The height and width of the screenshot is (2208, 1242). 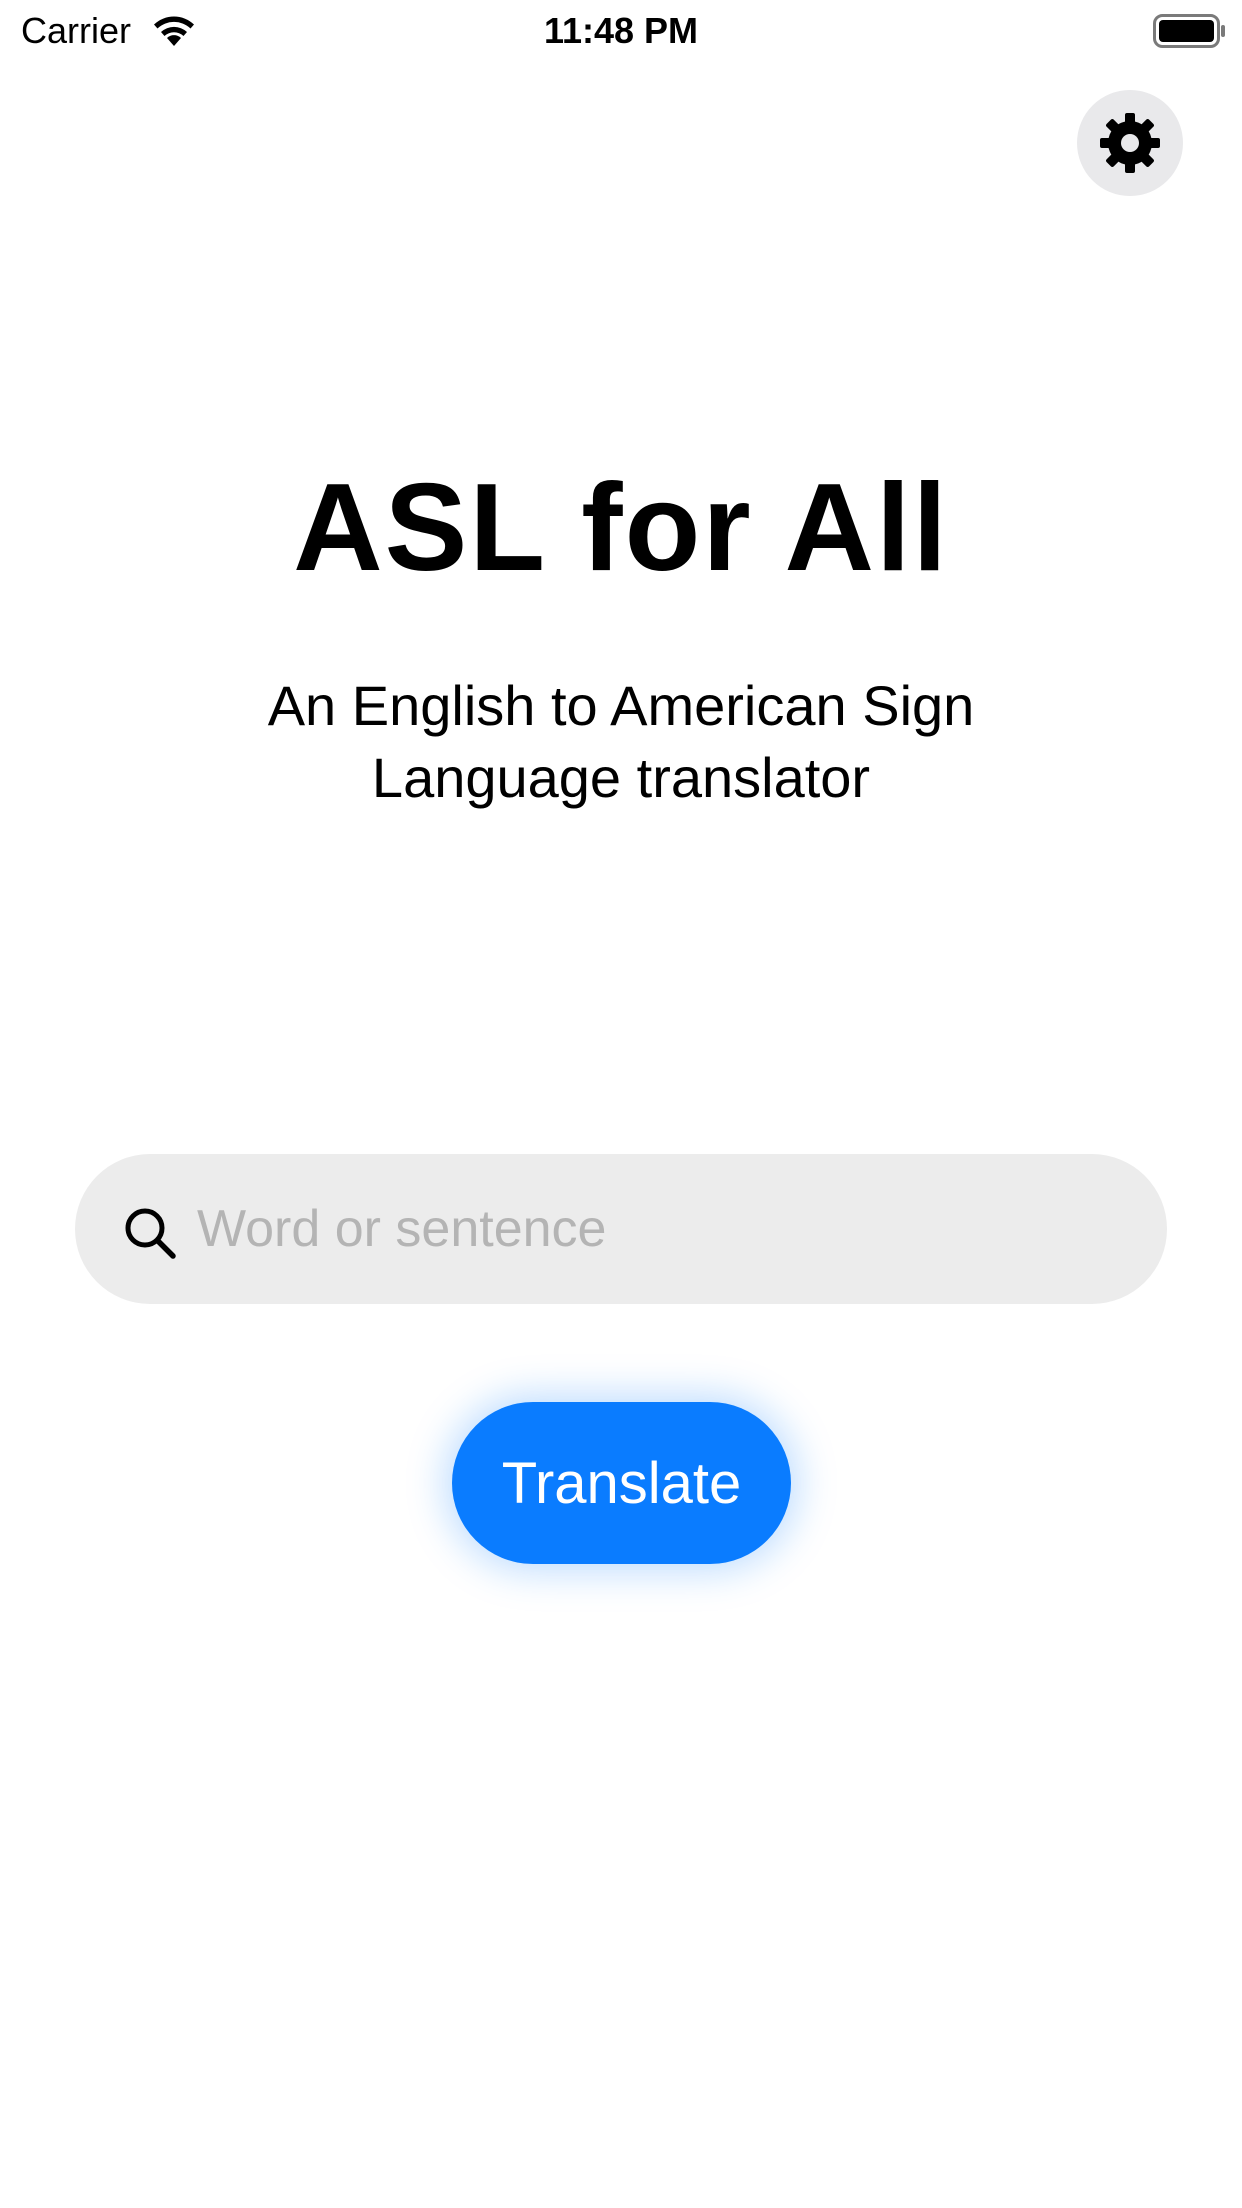 I want to click on settings-button, so click(x=1130, y=143).